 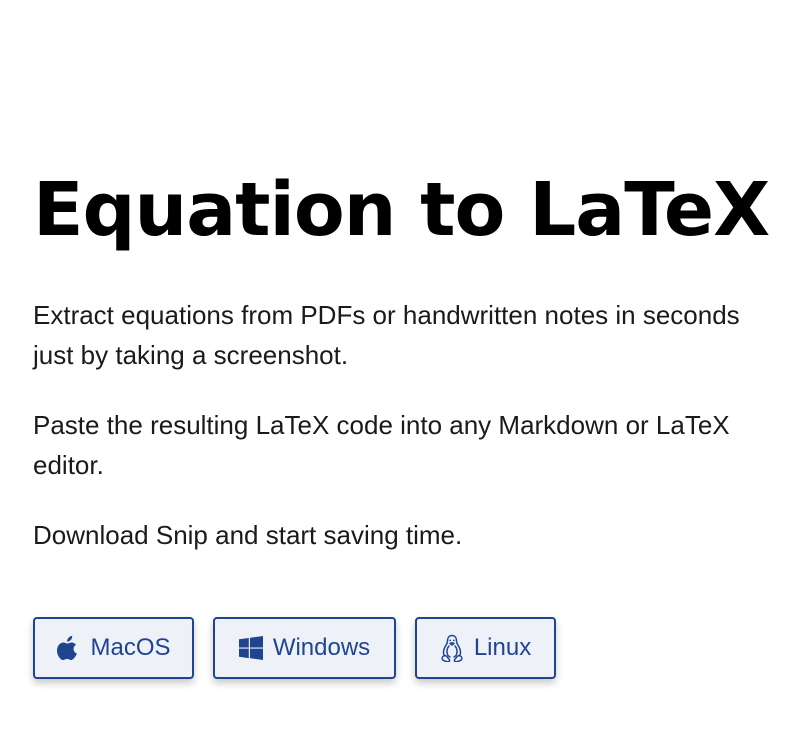 I want to click on download-windows-button: Windows, so click(x=304, y=648).